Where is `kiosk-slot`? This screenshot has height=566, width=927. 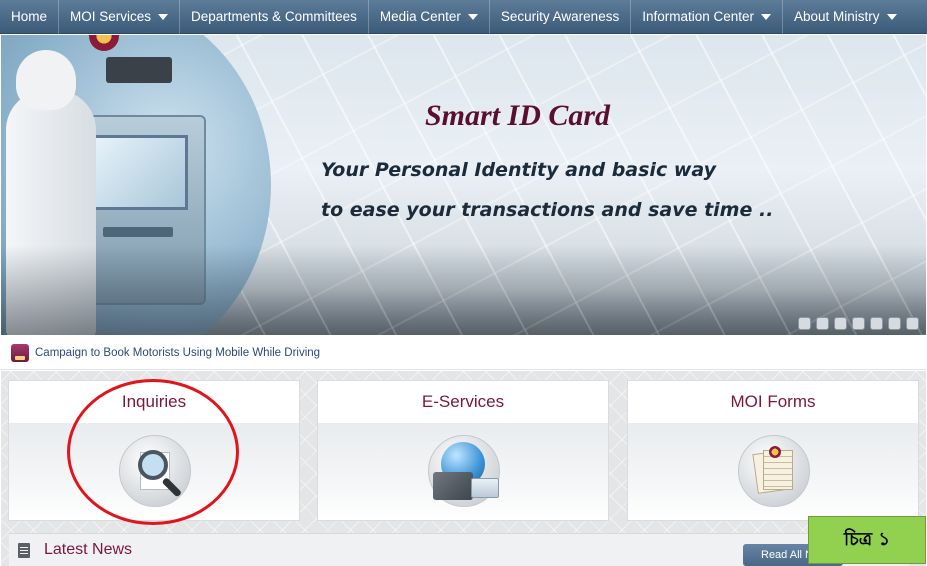
kiosk-slot is located at coordinates (138, 232).